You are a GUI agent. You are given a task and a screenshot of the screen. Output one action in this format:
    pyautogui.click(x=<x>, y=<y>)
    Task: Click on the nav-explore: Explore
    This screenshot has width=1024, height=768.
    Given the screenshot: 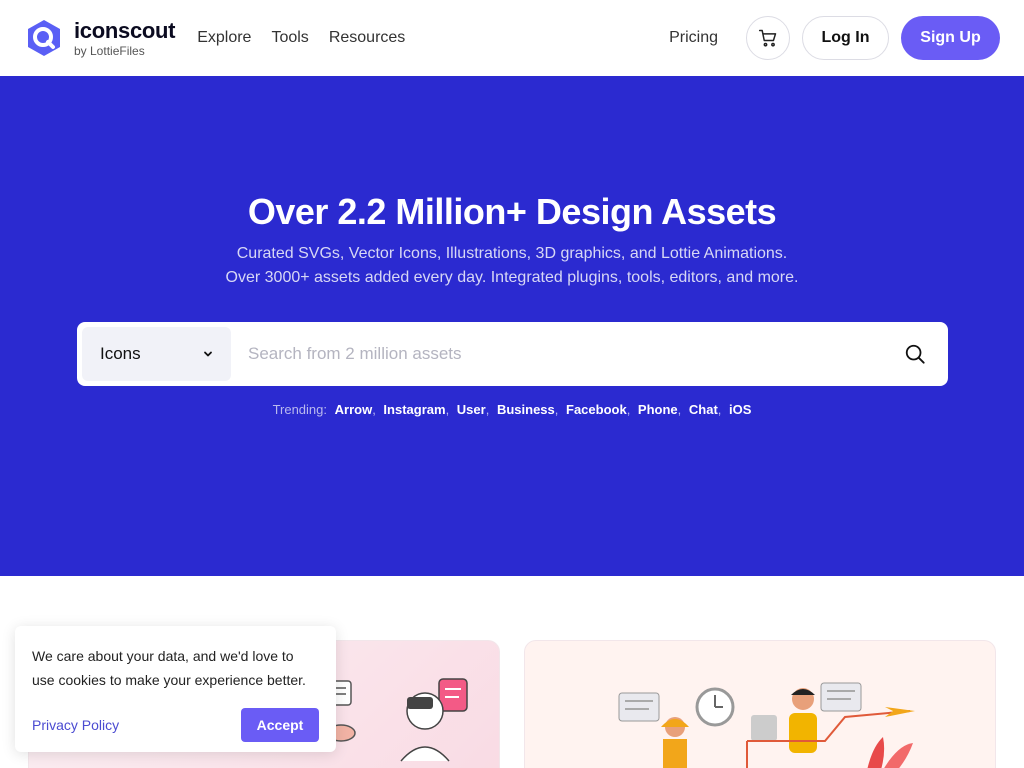 What is the action you would take?
    pyautogui.click(x=224, y=38)
    